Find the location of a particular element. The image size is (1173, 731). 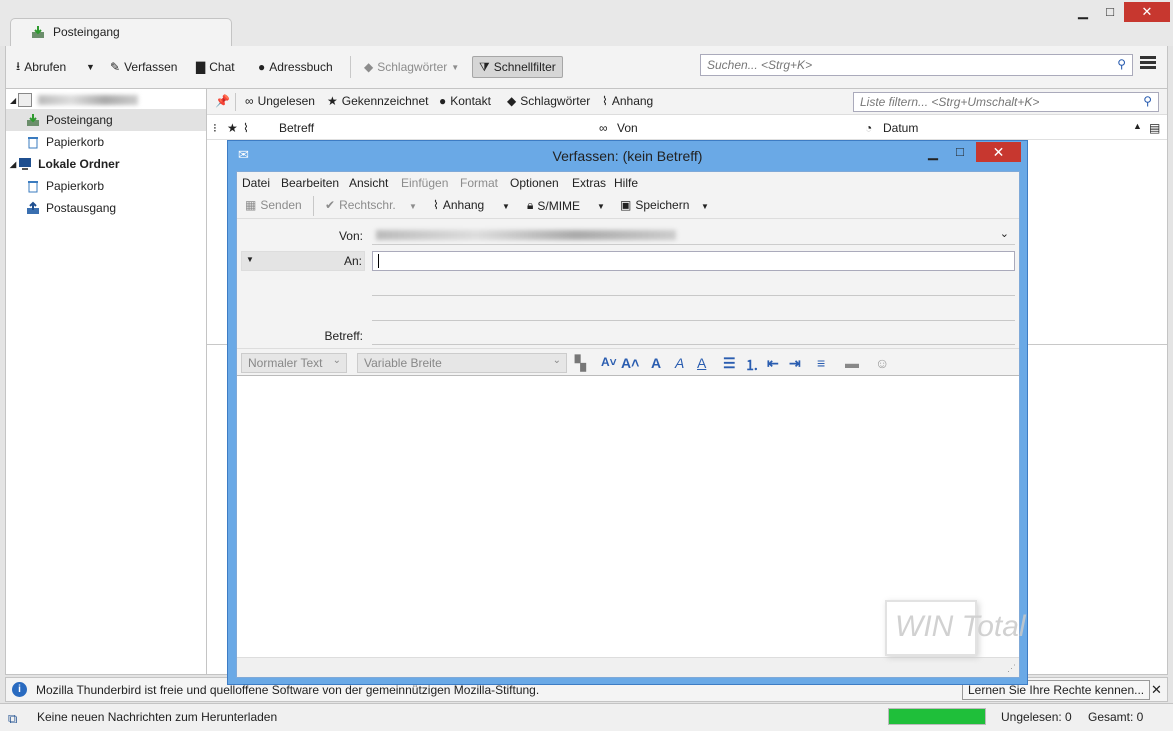

menu-ansicht: Ansicht is located at coordinates (368, 183).